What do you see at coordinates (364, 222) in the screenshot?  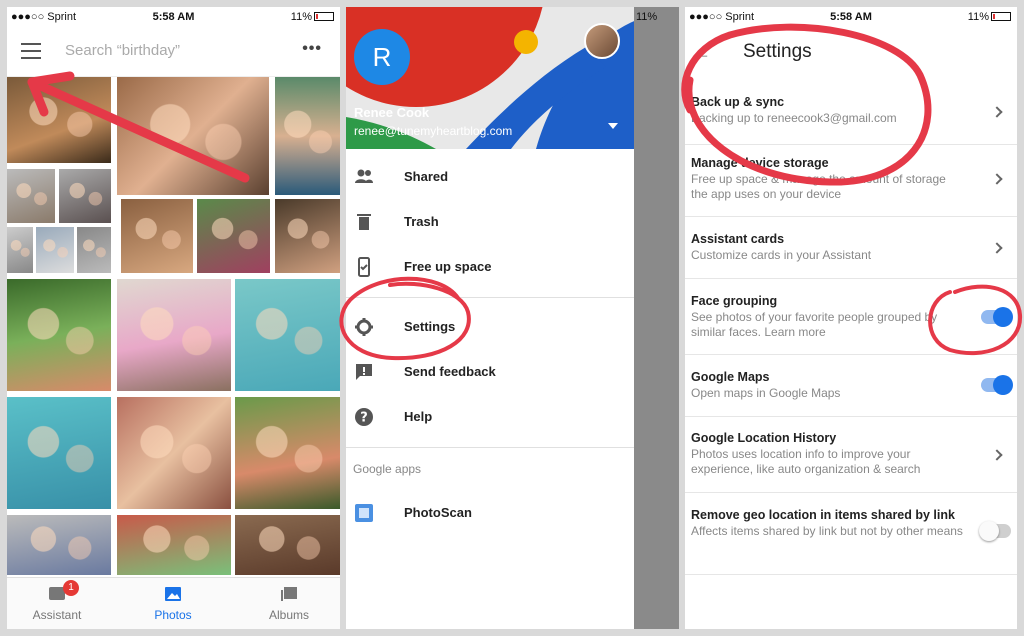 I see `trash-icon` at bounding box center [364, 222].